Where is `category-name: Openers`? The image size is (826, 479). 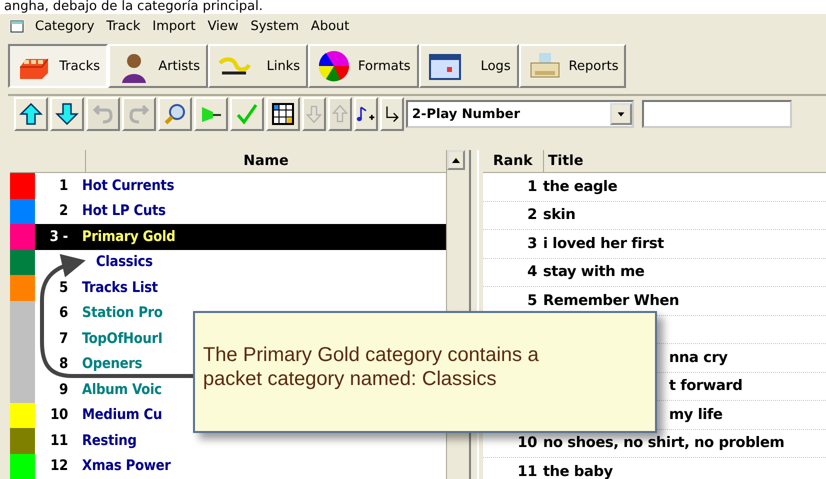 category-name: Openers is located at coordinates (112, 364).